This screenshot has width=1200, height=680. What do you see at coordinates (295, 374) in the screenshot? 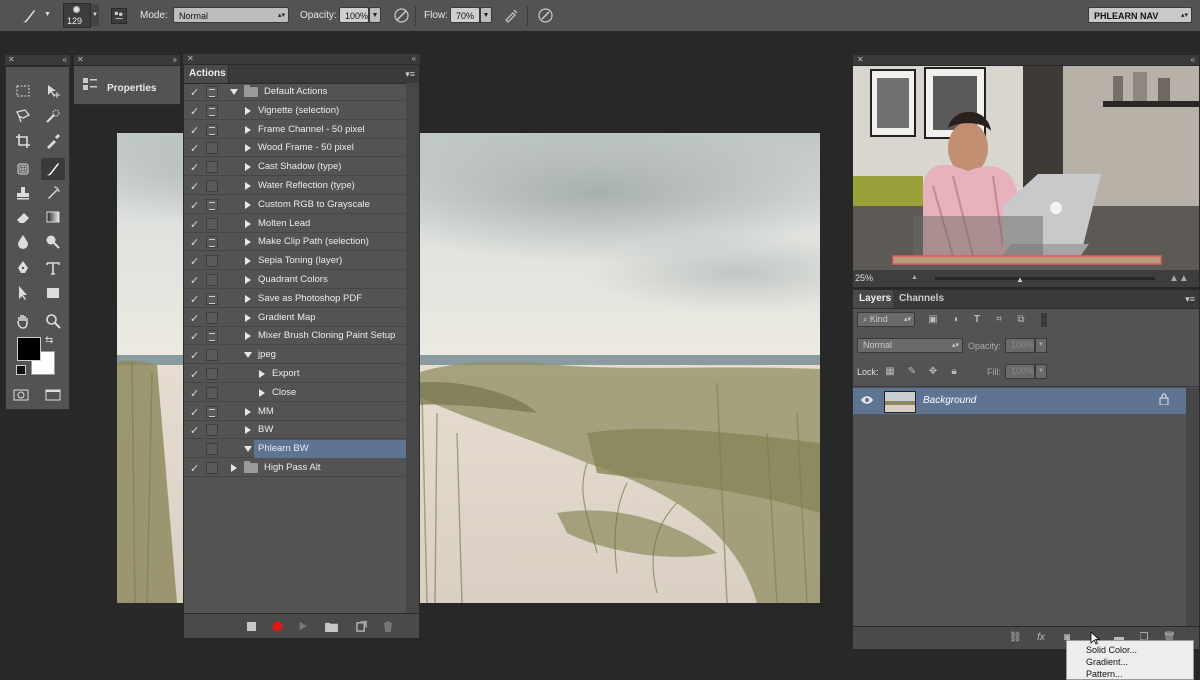
I see `action-step-row: ✓ Export` at bounding box center [295, 374].